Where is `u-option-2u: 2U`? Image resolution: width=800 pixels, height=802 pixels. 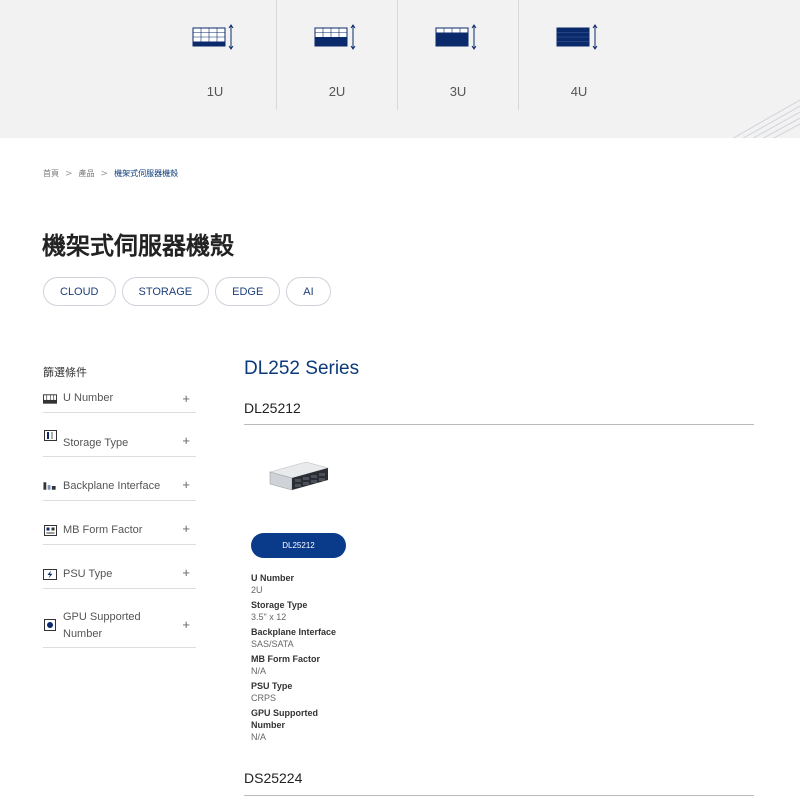 u-option-2u: 2U is located at coordinates (337, 55).